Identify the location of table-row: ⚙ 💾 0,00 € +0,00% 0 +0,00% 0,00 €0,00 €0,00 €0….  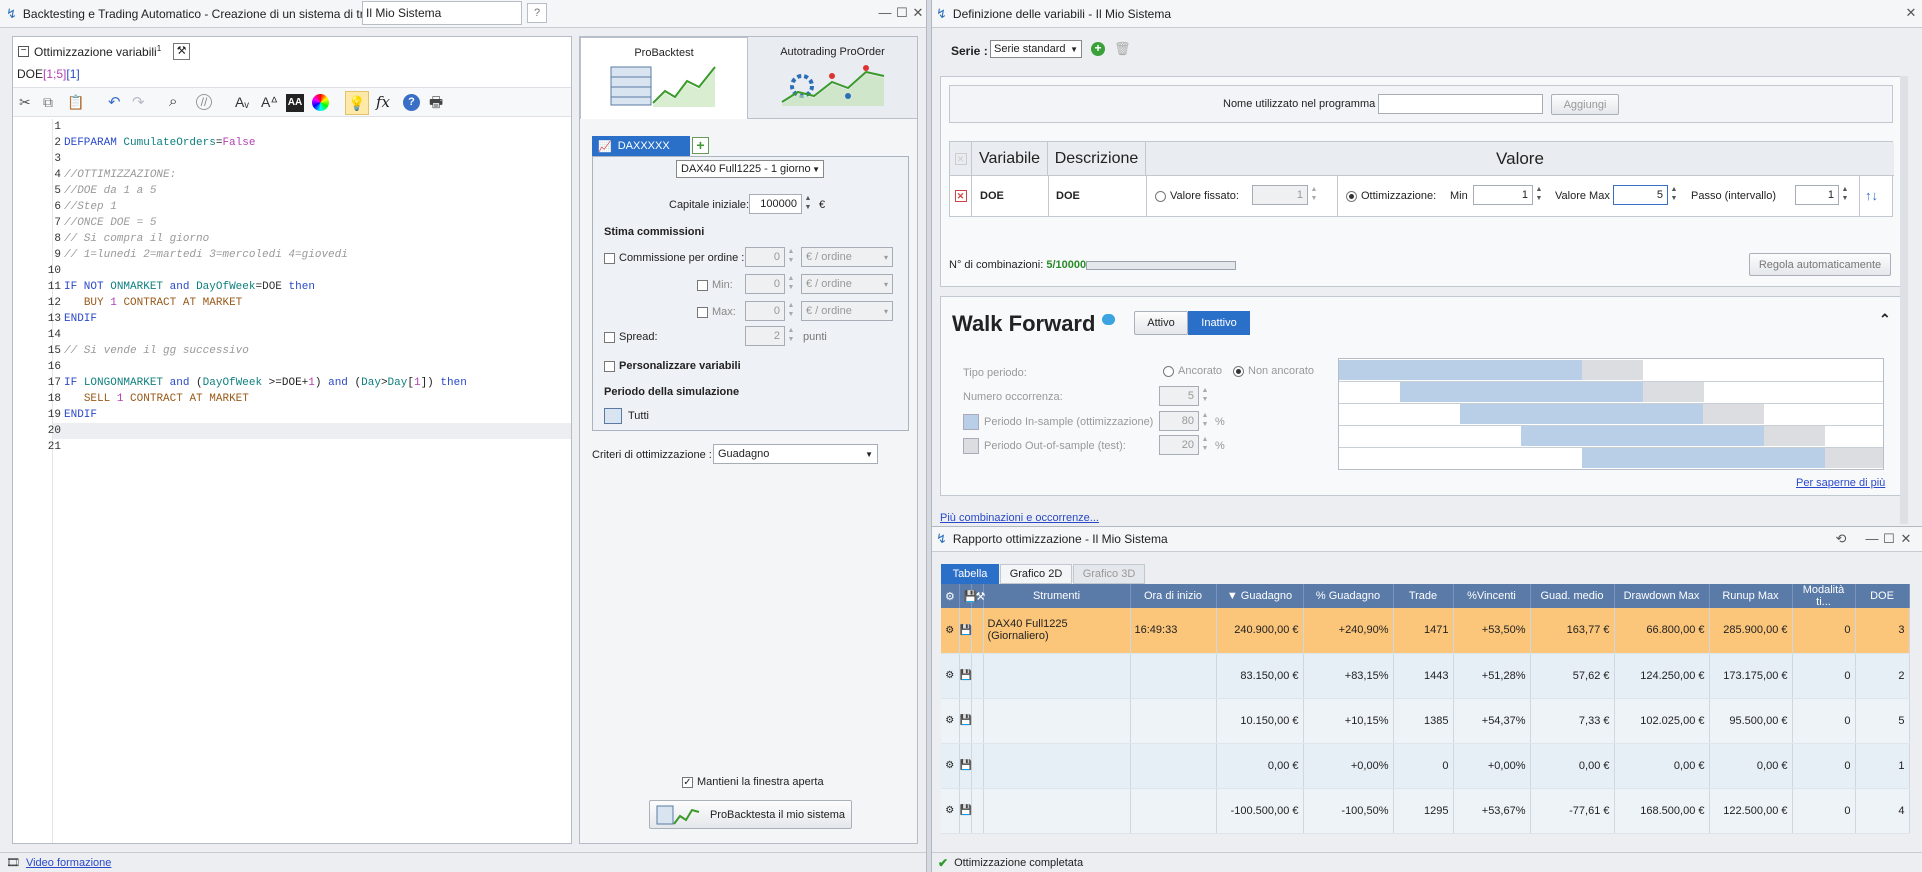
(1425, 766).